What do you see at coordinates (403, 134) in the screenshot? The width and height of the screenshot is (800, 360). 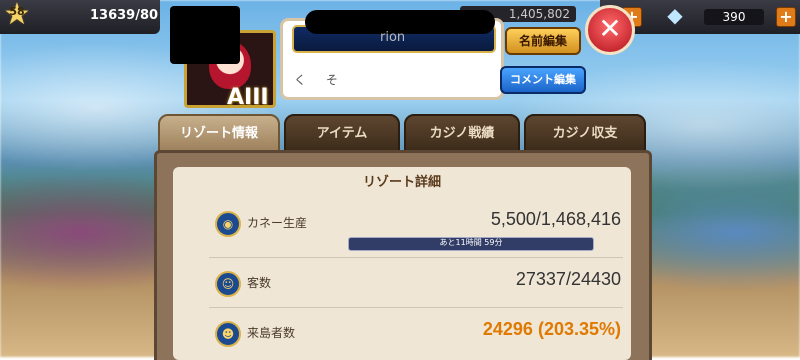 I see `tab-bar: リゾート情報 アイテム カジノ戦績 カジノ収支` at bounding box center [403, 134].